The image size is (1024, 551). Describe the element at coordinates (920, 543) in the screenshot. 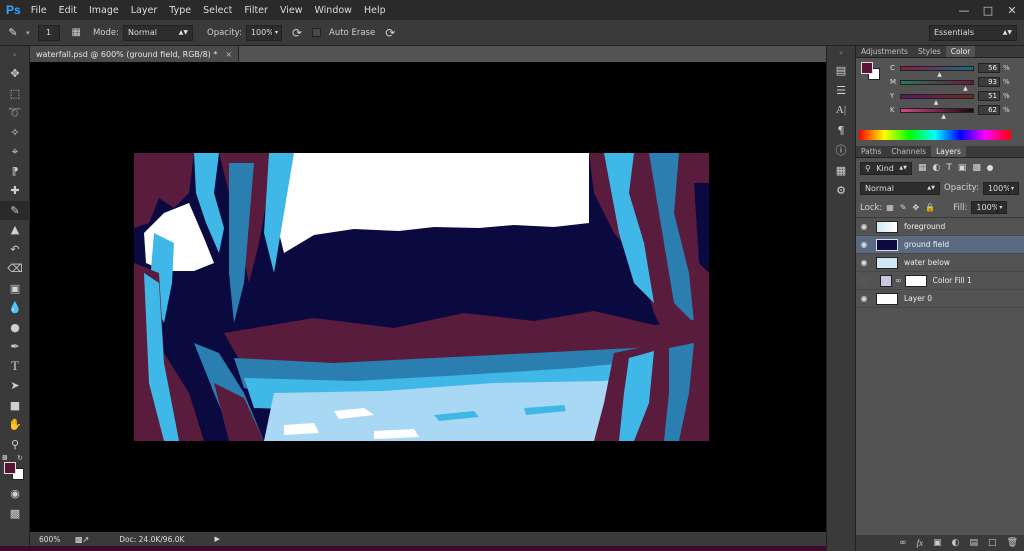

I see `layer-style-icon: fx` at that location.